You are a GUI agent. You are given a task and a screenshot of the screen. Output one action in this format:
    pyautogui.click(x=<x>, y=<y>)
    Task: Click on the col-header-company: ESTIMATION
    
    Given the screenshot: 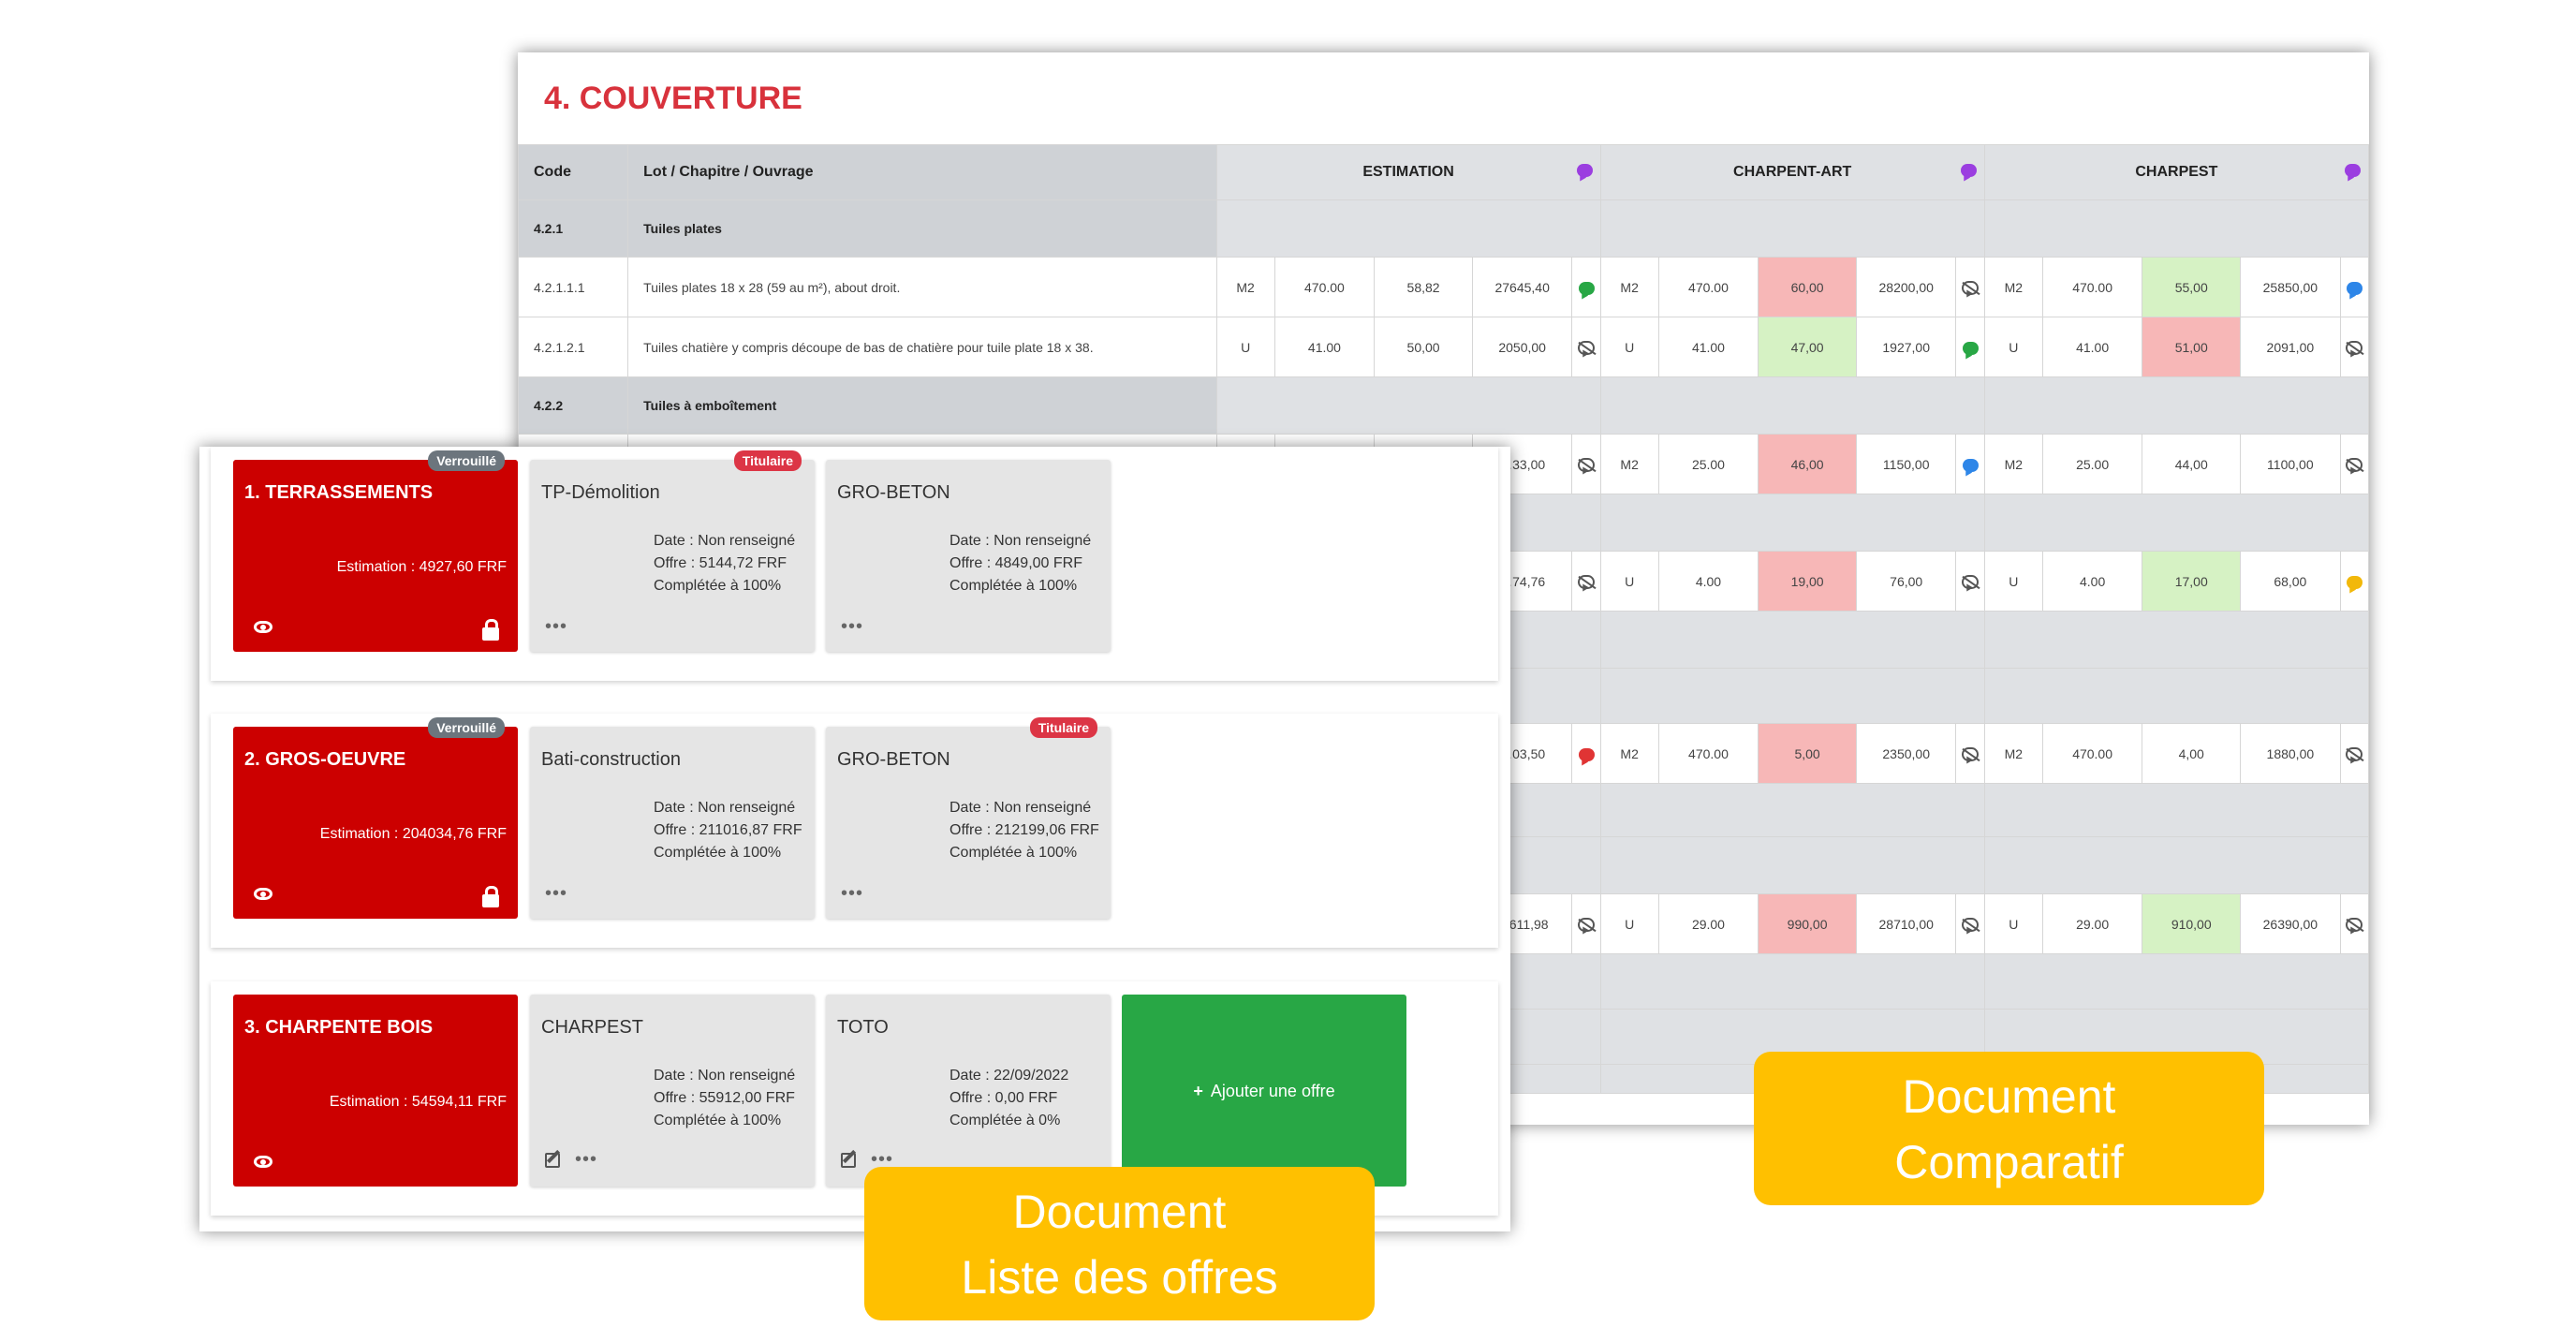 What is the action you would take?
    pyautogui.click(x=1408, y=172)
    